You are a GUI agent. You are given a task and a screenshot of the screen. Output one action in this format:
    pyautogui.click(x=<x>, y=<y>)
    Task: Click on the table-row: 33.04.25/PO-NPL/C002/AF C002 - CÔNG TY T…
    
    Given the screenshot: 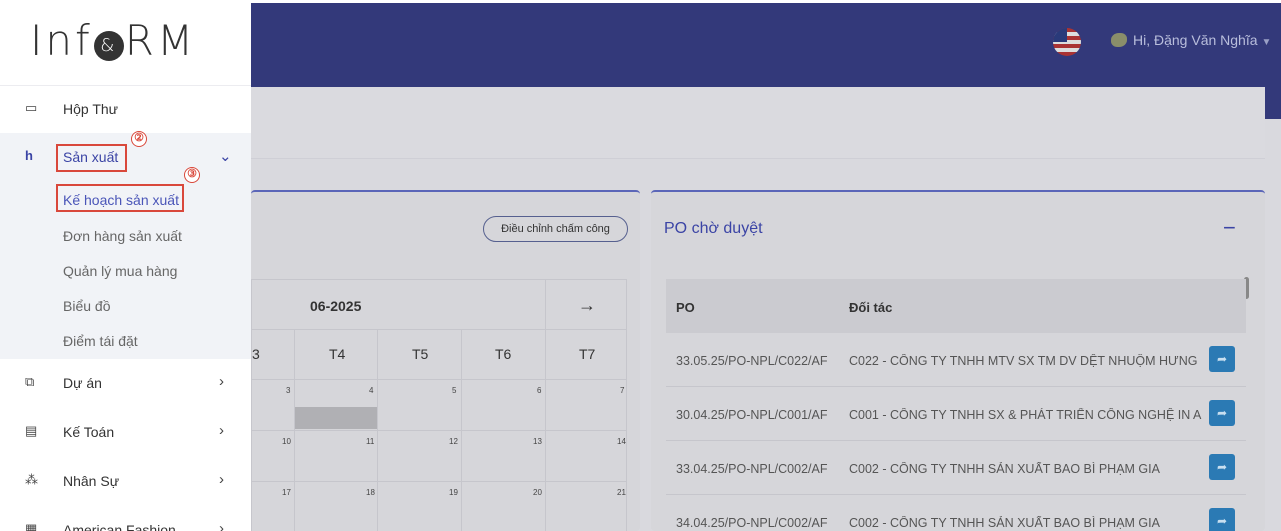 What is the action you would take?
    pyautogui.click(x=956, y=468)
    